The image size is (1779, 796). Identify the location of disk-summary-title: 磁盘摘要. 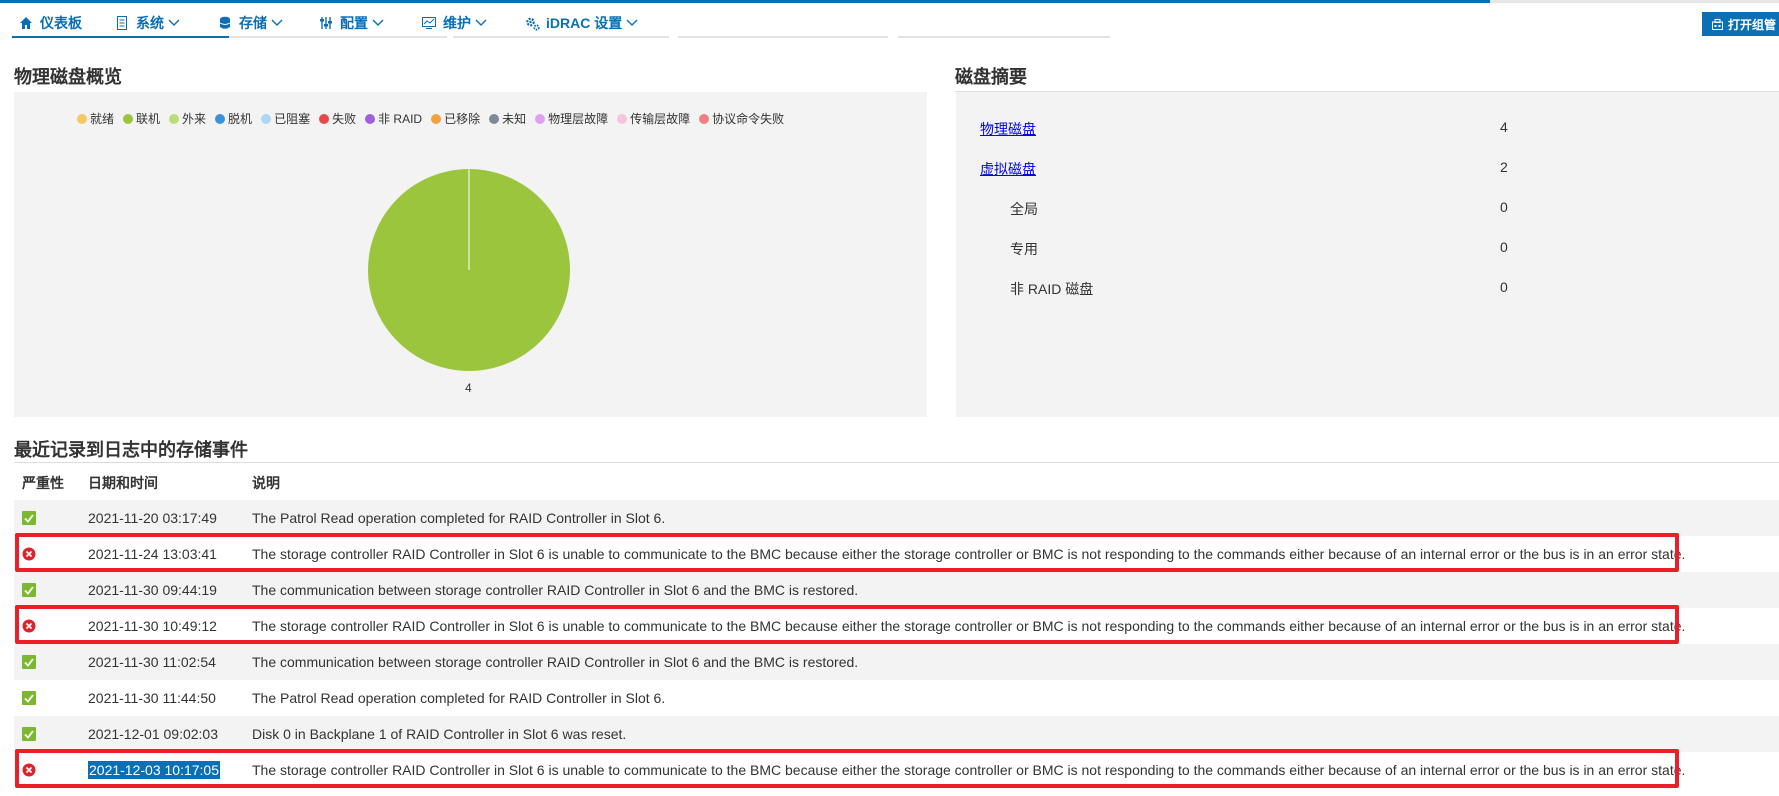
(991, 77).